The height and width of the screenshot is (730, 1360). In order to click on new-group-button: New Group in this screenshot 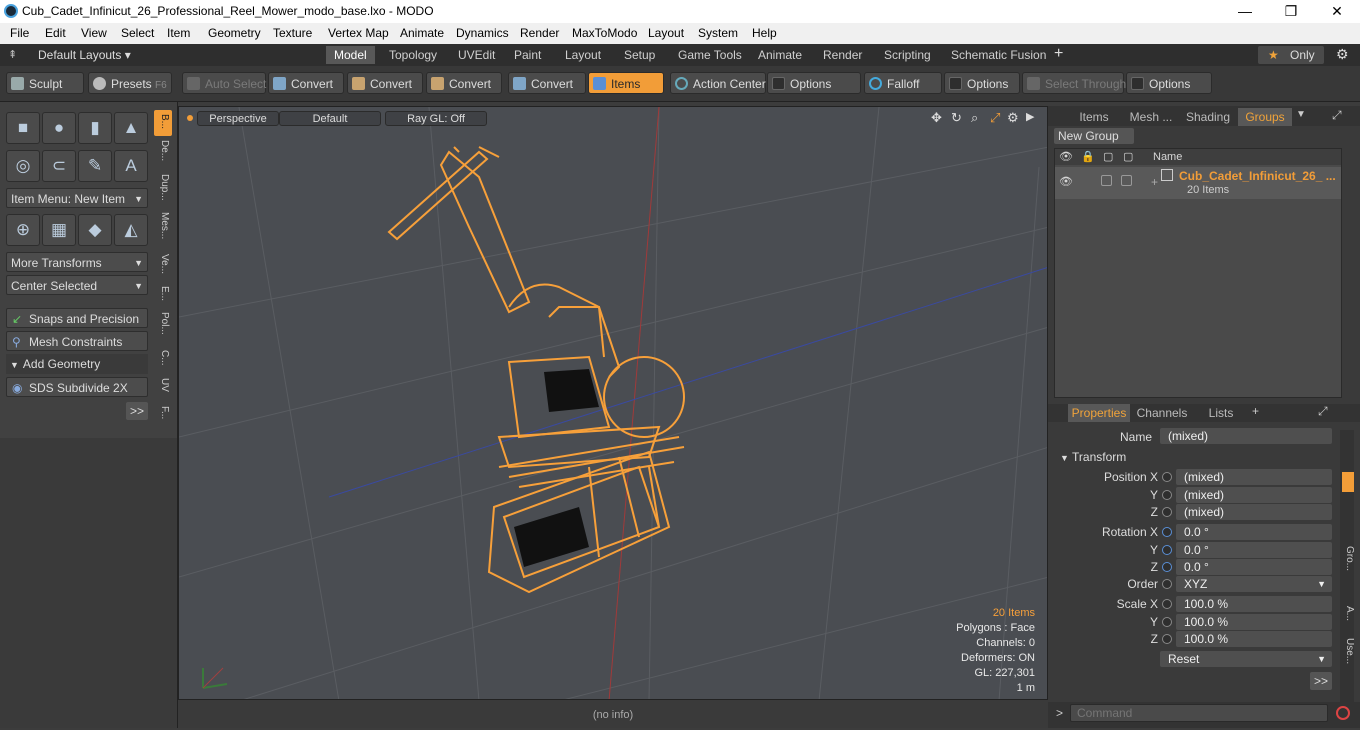, I will do `click(1094, 136)`.